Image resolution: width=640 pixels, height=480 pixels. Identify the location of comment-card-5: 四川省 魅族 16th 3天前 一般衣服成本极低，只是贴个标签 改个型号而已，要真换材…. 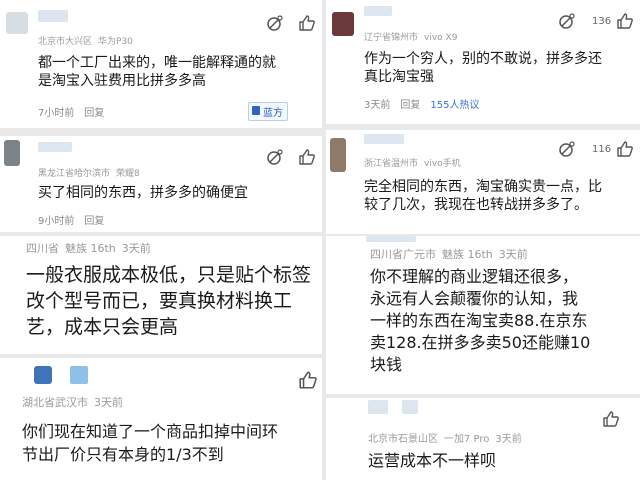
(161, 295).